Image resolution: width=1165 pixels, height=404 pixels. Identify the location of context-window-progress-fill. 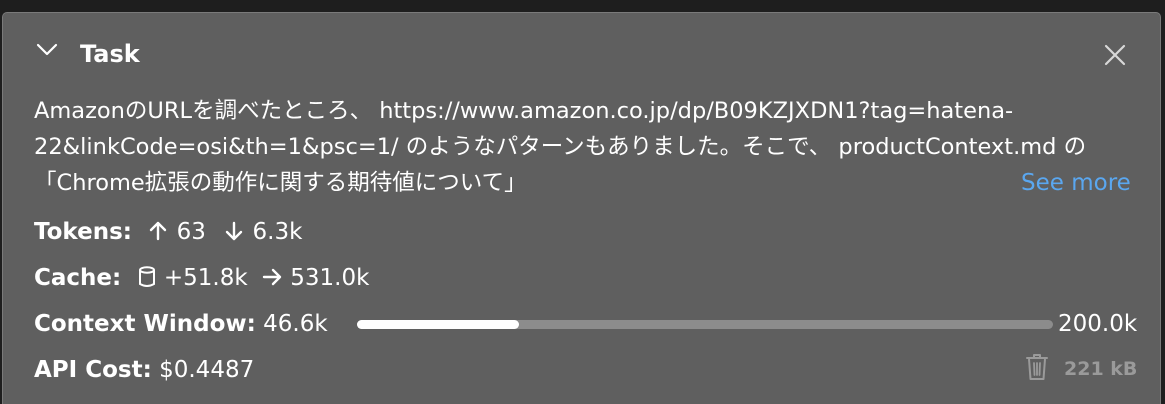
(438, 324).